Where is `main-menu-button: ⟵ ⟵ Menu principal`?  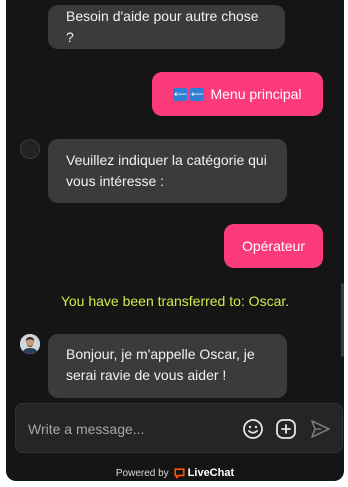 main-menu-button: ⟵ ⟵ Menu principal is located at coordinates (237, 94).